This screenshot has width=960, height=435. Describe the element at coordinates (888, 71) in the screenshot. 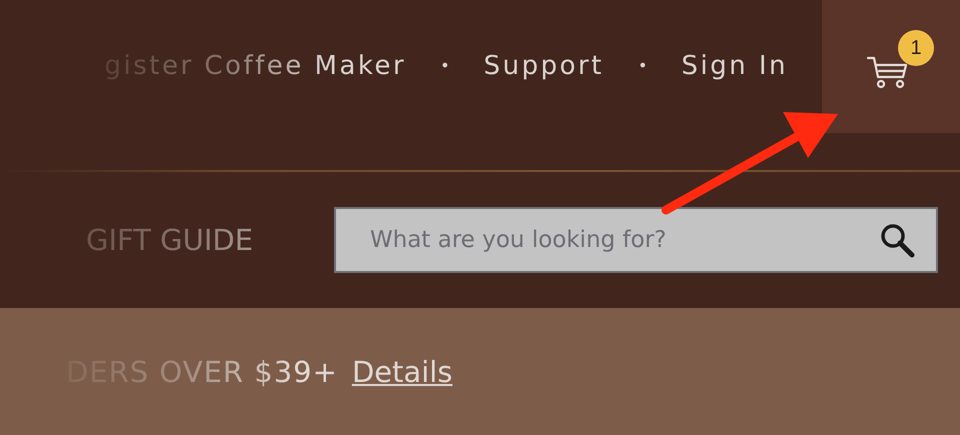

I see `cart-icon` at that location.